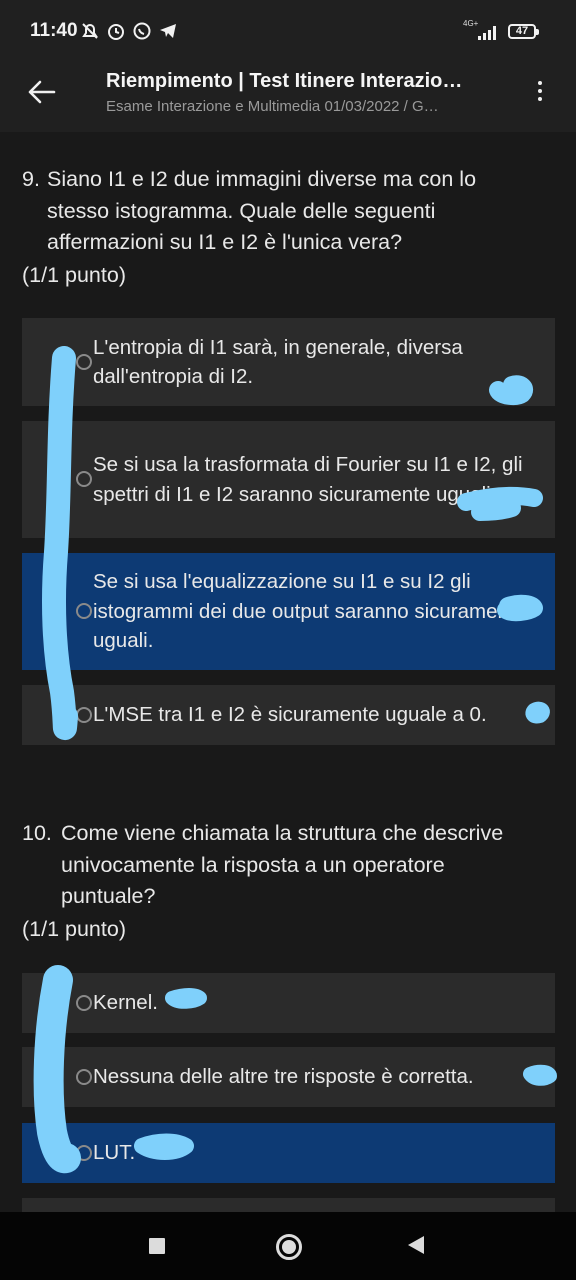 Image resolution: width=576 pixels, height=1280 pixels. I want to click on option-q10-a: Kernel., so click(288, 1003).